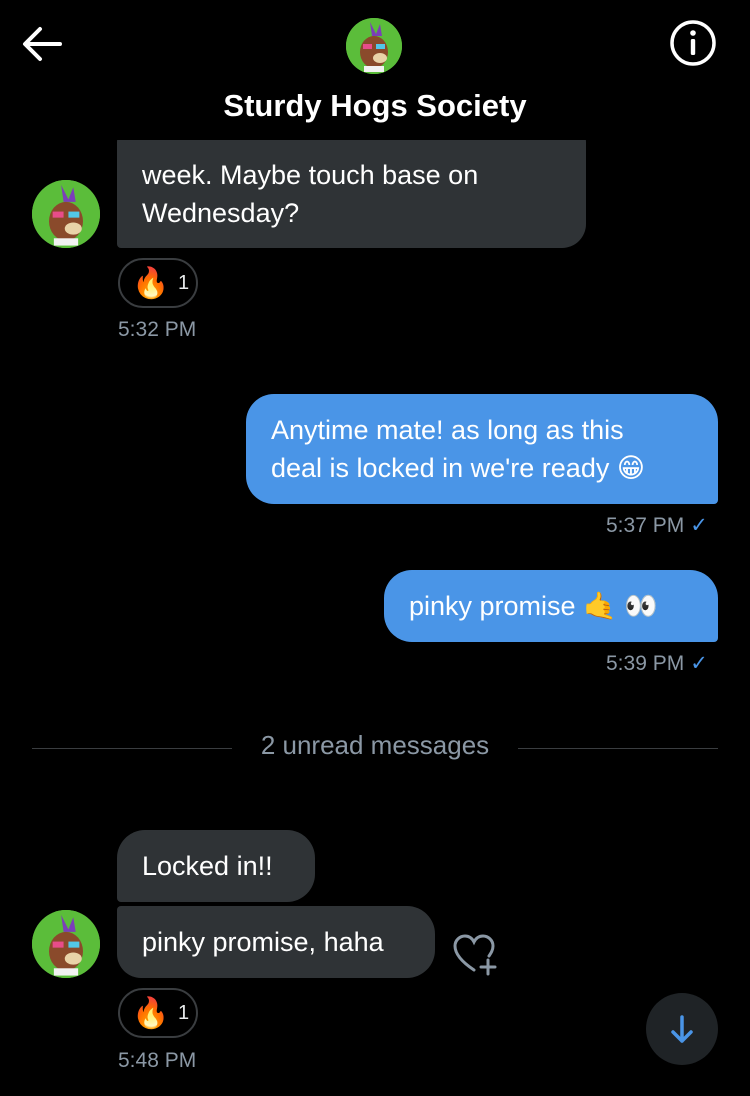 This screenshot has height=1096, width=750. What do you see at coordinates (310, 194) in the screenshot?
I see `message-text: week. Maybe touch base on Wednesday?` at bounding box center [310, 194].